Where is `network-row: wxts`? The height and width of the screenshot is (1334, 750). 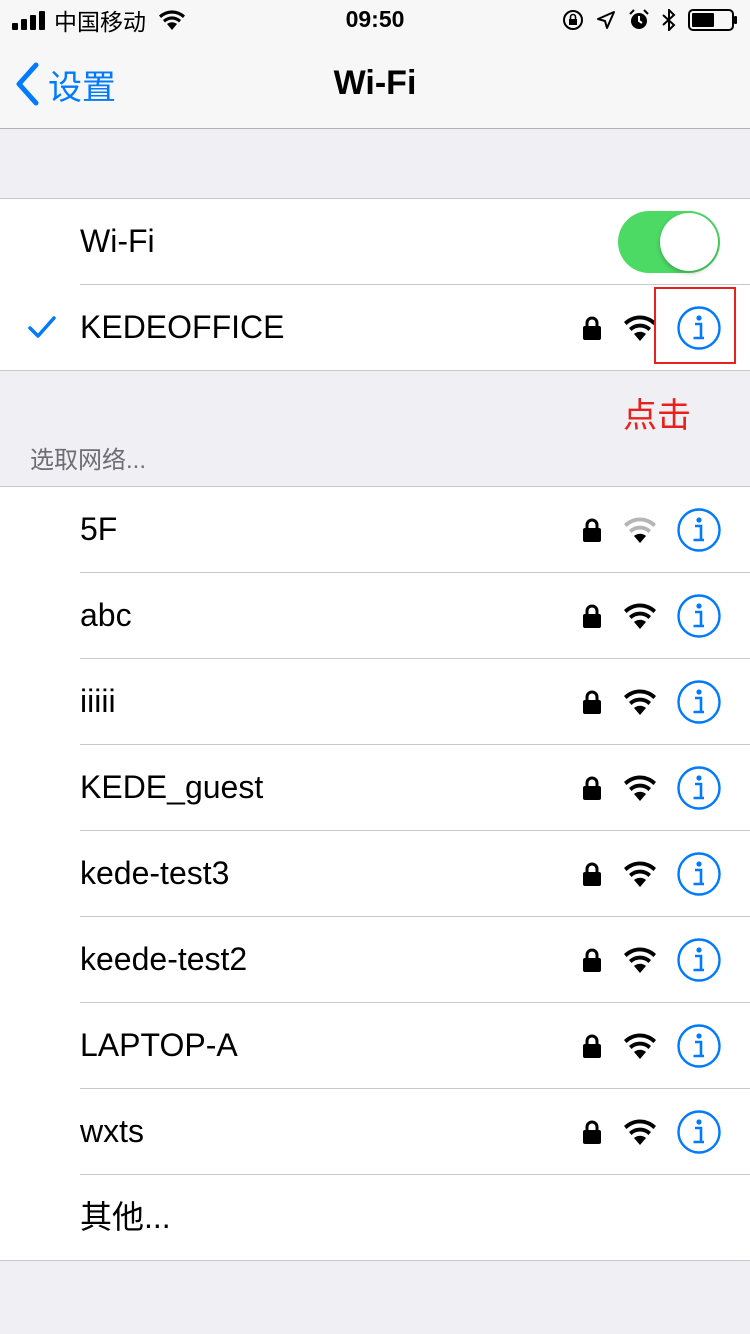
network-row: wxts is located at coordinates (415, 1132).